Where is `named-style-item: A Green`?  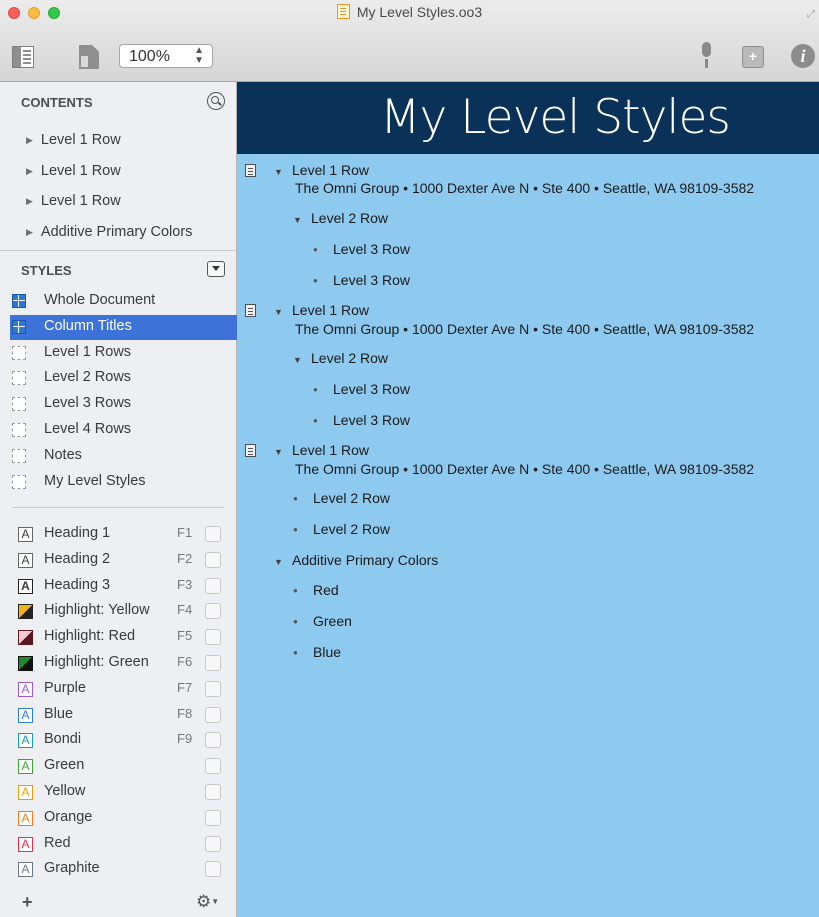 named-style-item: A Green is located at coordinates (123, 766).